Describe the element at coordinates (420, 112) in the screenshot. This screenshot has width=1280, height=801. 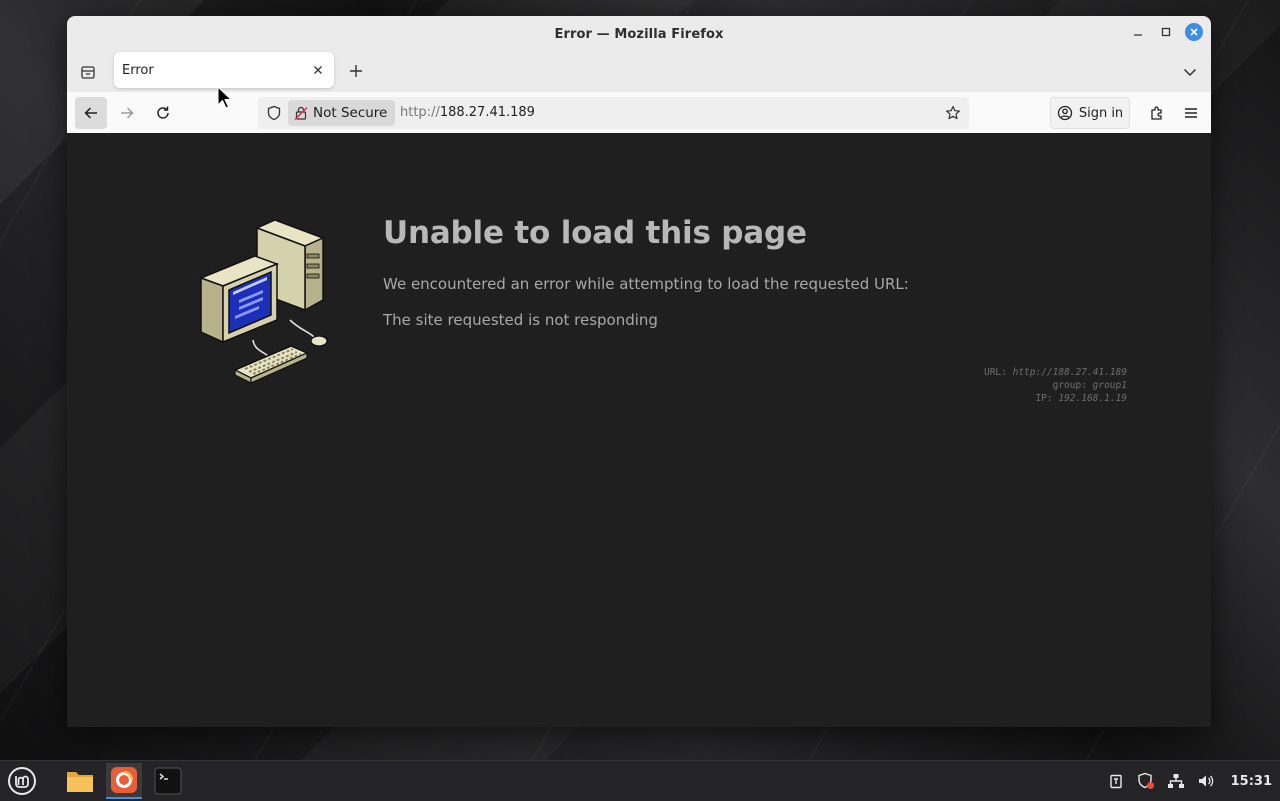
I see `url-scheme: http://` at that location.